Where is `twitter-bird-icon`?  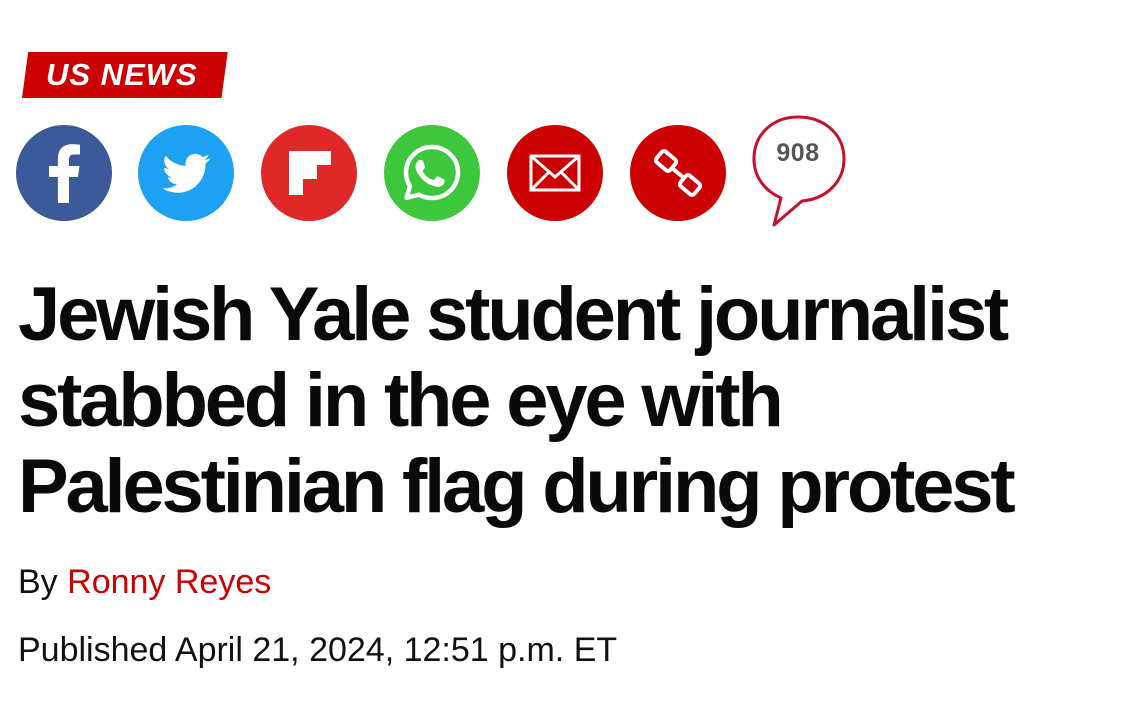
twitter-bird-icon is located at coordinates (186, 173).